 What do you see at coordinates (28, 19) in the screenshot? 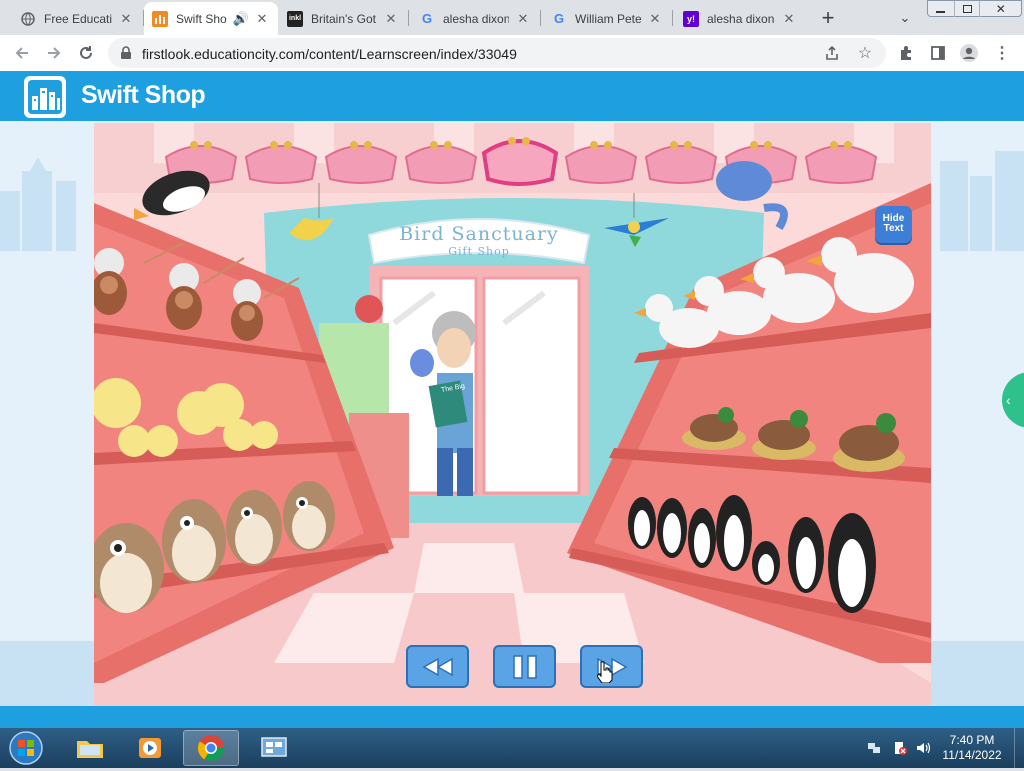
I see `globe-icon` at bounding box center [28, 19].